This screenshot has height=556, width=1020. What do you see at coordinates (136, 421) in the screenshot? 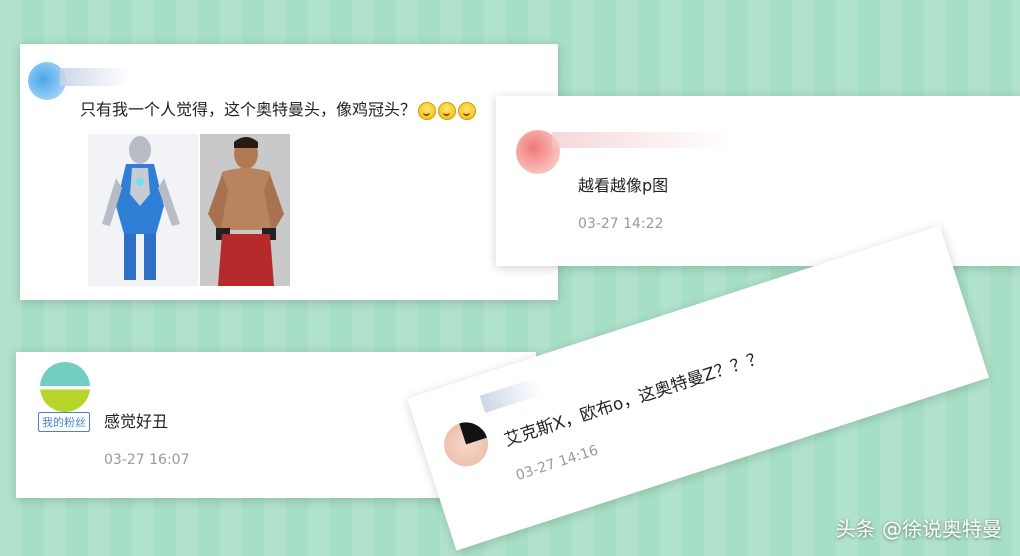
I see `comment-body: 感觉好丑` at bounding box center [136, 421].